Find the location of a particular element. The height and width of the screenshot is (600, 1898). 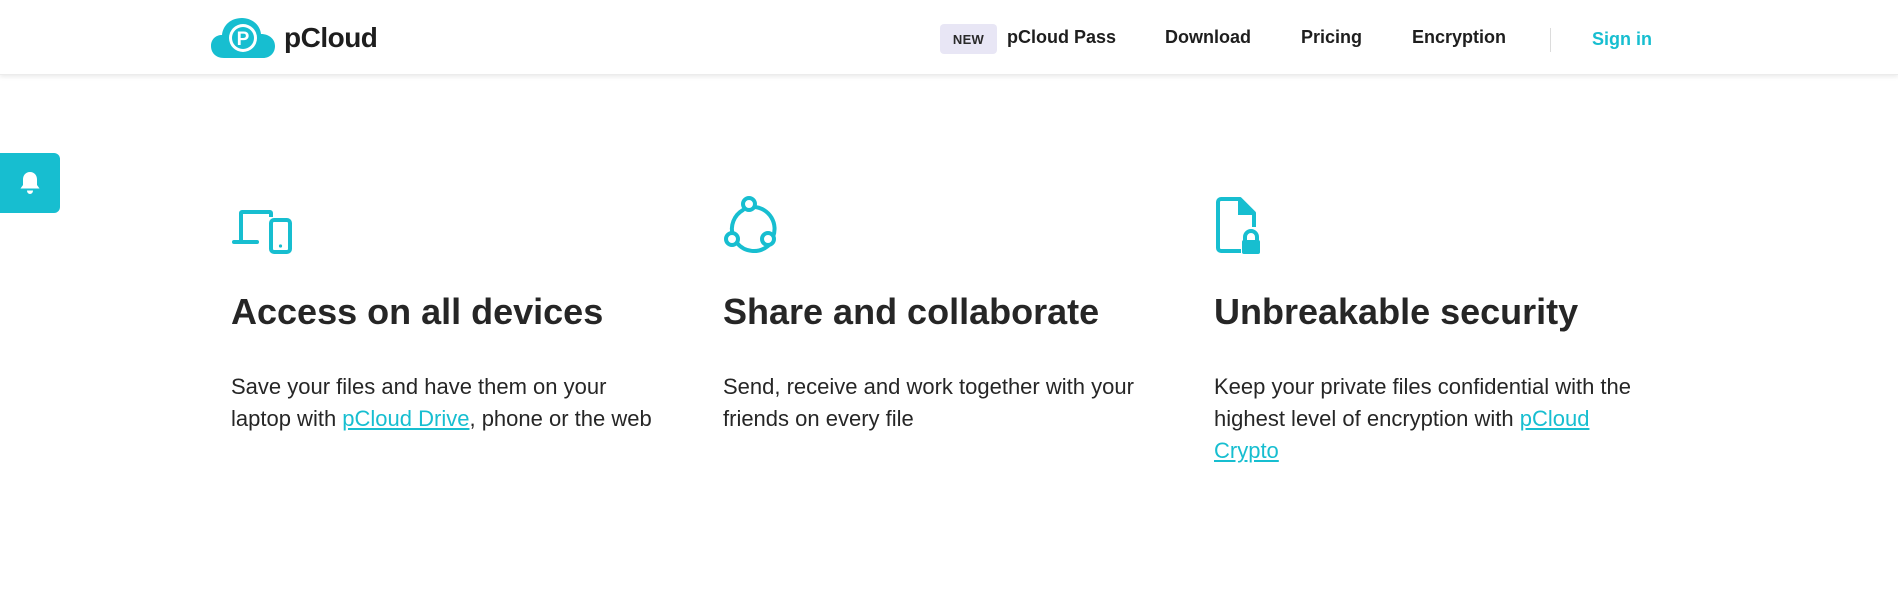

pcloud-logo: P pCloud is located at coordinates (294, 38).